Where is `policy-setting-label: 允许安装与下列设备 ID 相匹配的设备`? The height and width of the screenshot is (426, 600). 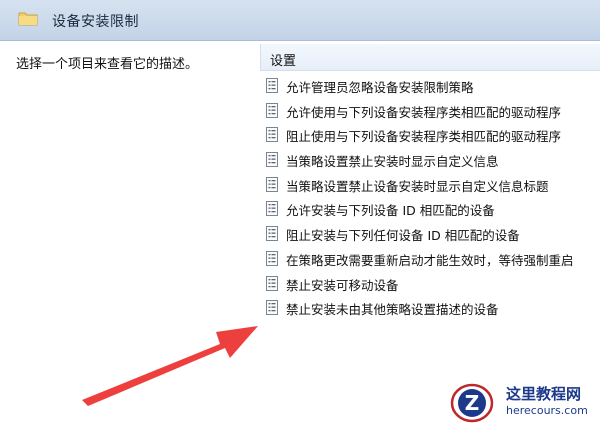
policy-setting-label: 允许安装与下列设备 ID 相匹配的设备 is located at coordinates (390, 211).